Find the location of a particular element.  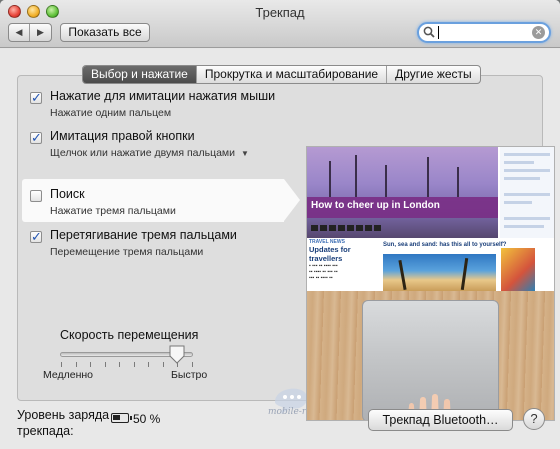

search-field: ✕ is located at coordinates (484, 32).